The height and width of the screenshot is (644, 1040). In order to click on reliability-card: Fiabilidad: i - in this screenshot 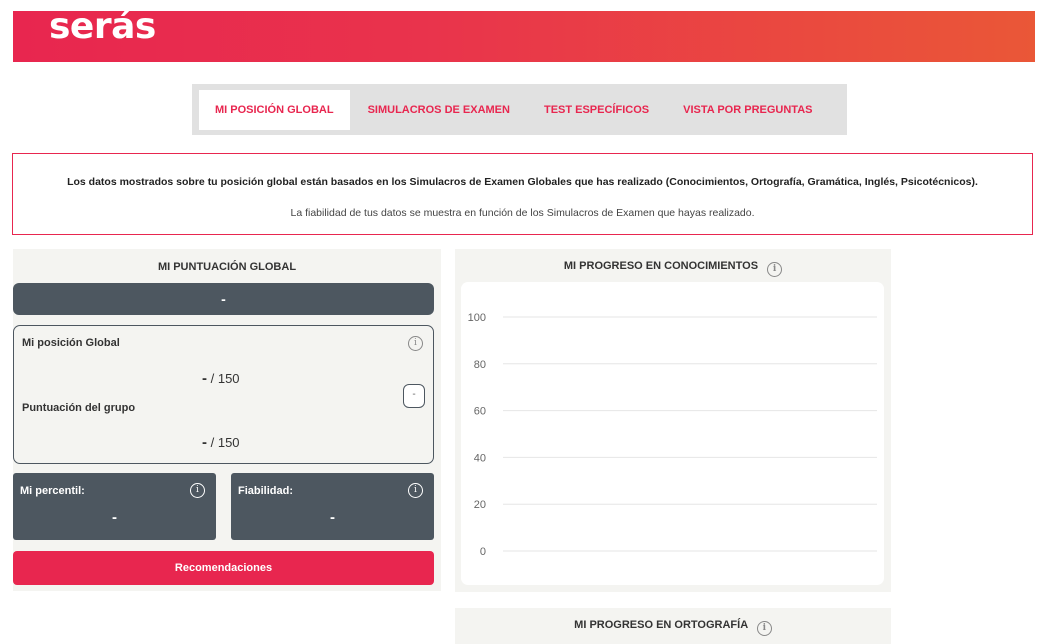, I will do `click(332, 506)`.